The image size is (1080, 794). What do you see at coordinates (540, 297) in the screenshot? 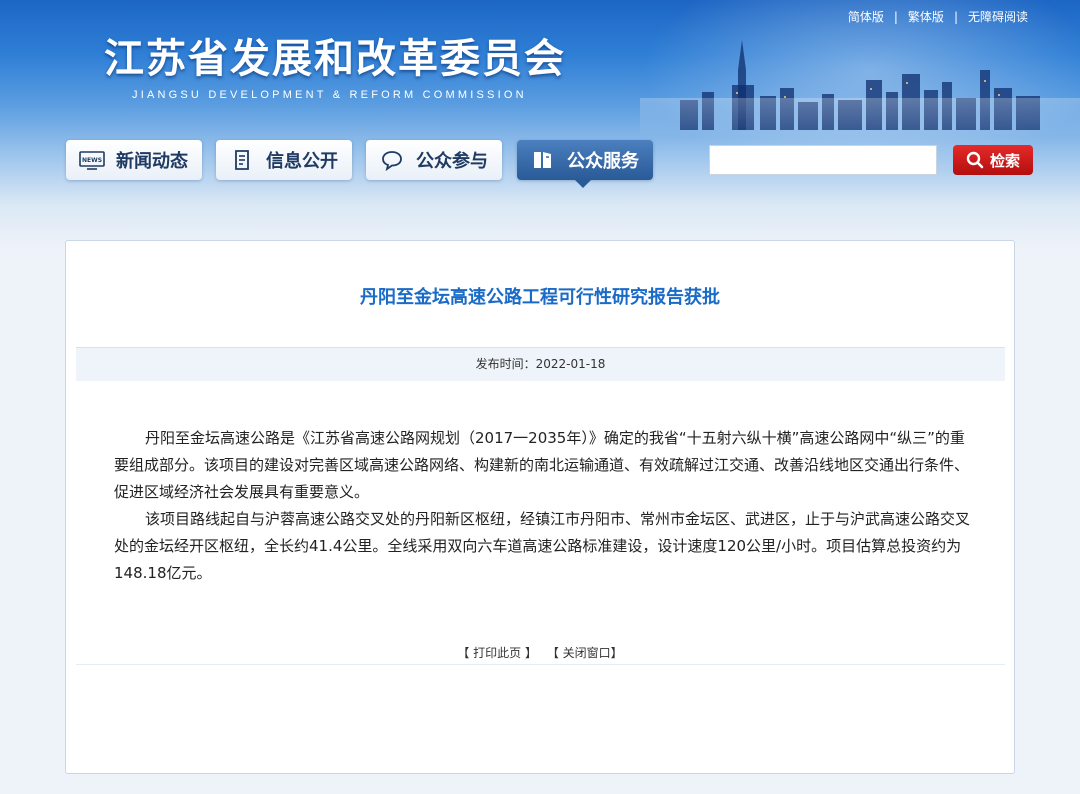
I see `article-title: 丹阳至金坛高速公路工程可行性研究报告获批` at bounding box center [540, 297].